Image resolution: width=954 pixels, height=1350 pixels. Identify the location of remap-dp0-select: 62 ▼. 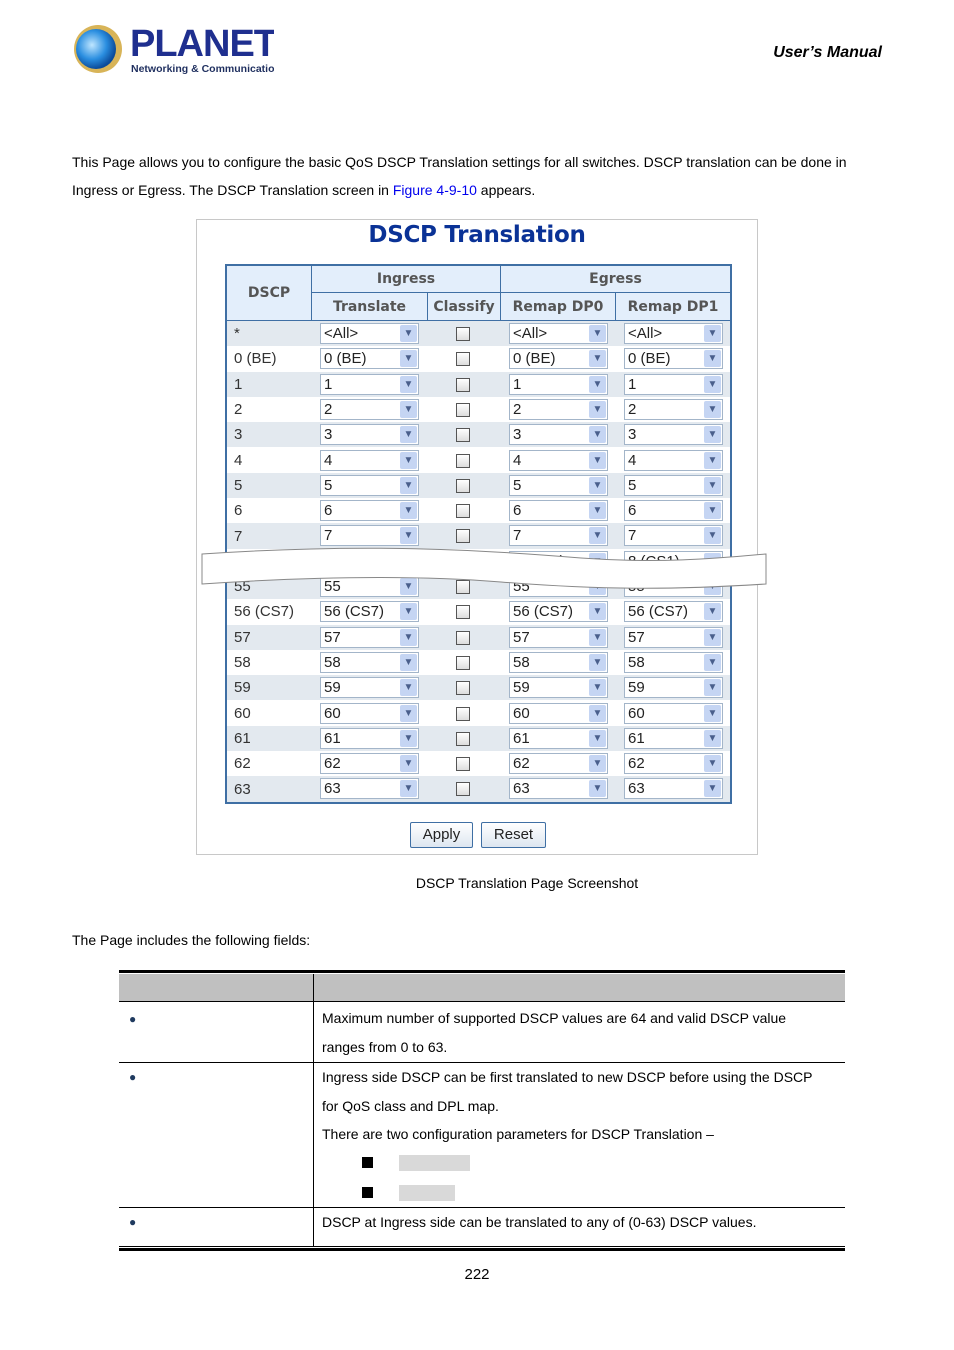
(558, 764).